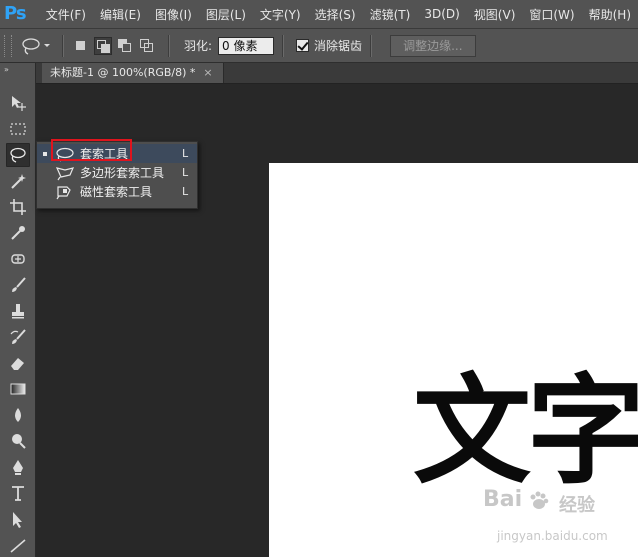  I want to click on flyout-item-label: 多边形套索工具, so click(122, 173).